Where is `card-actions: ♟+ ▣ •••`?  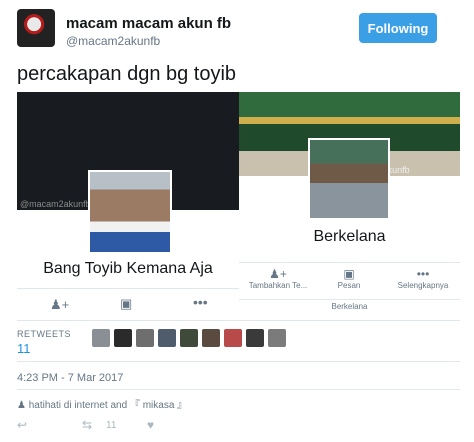 card-actions: ♟+ ▣ ••• is located at coordinates (128, 304).